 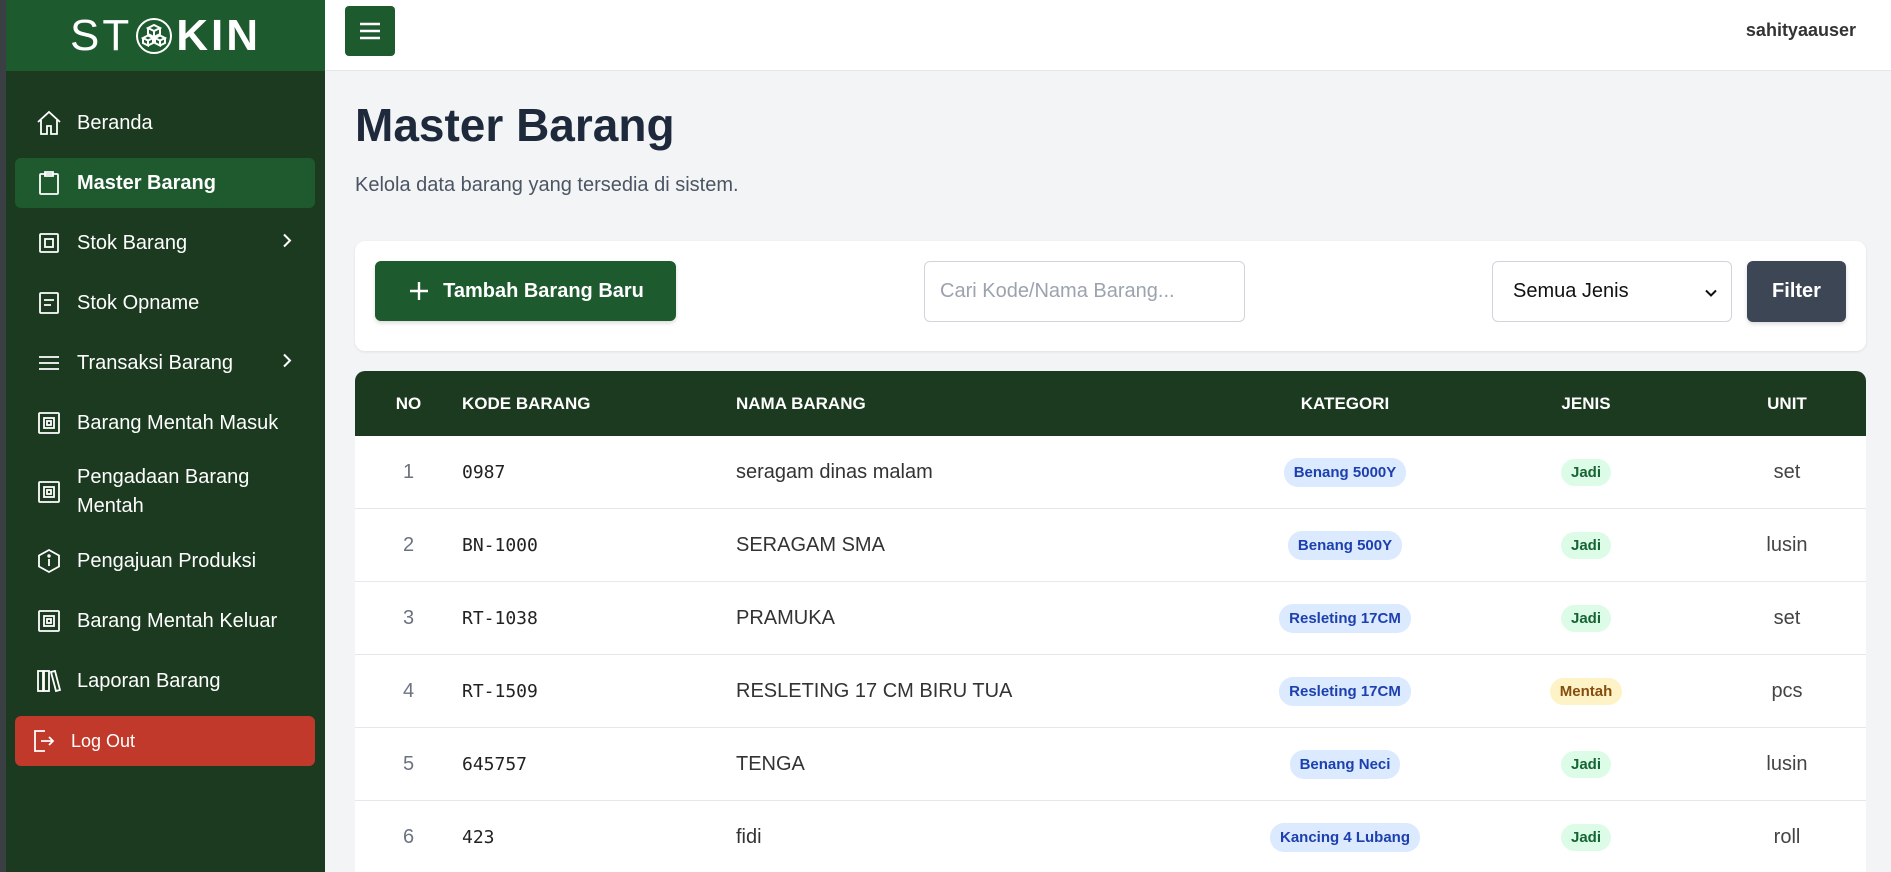 I want to click on hexagon-info-icon, so click(x=49, y=561).